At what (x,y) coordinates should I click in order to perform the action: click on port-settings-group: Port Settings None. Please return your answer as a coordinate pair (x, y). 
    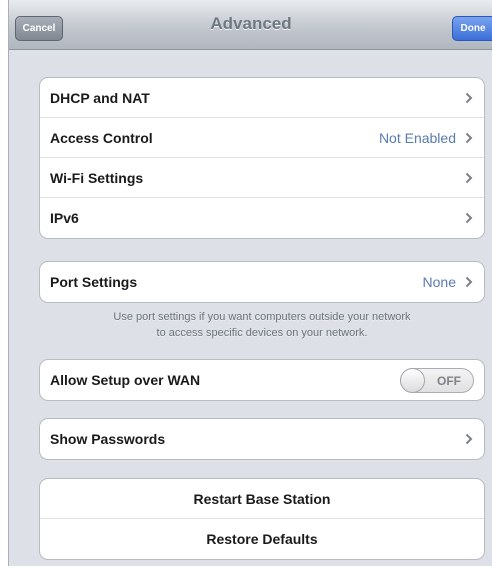
    Looking at the image, I should click on (262, 282).